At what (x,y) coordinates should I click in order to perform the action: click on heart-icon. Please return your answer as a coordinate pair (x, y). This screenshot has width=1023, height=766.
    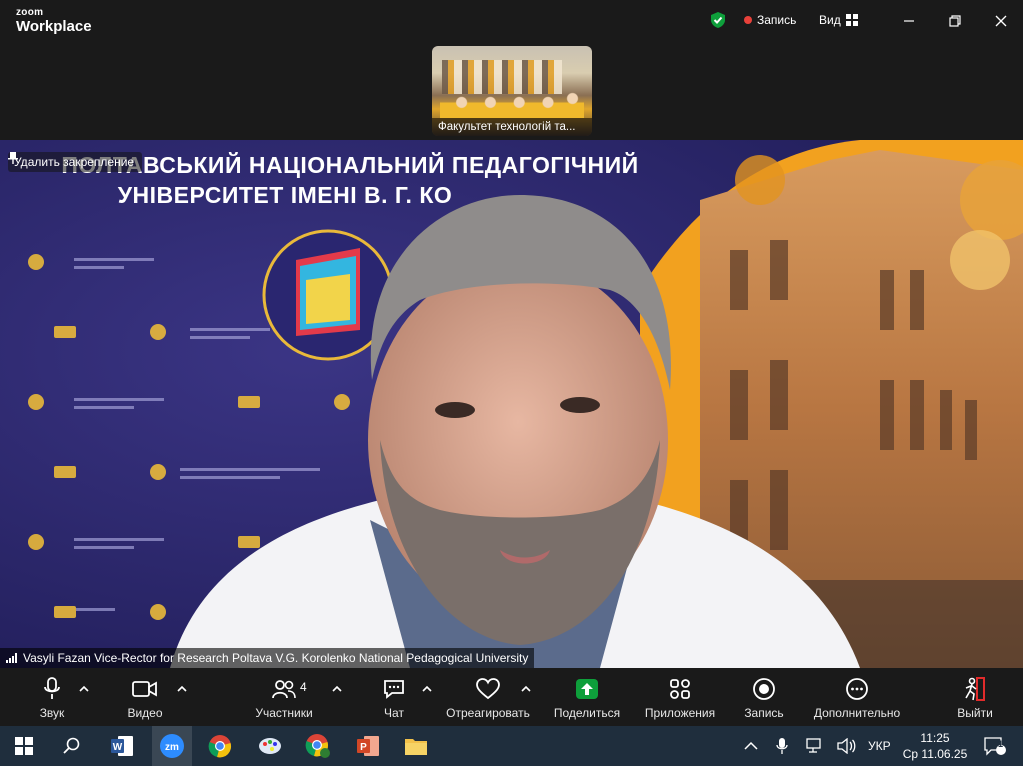
    Looking at the image, I should click on (488, 689).